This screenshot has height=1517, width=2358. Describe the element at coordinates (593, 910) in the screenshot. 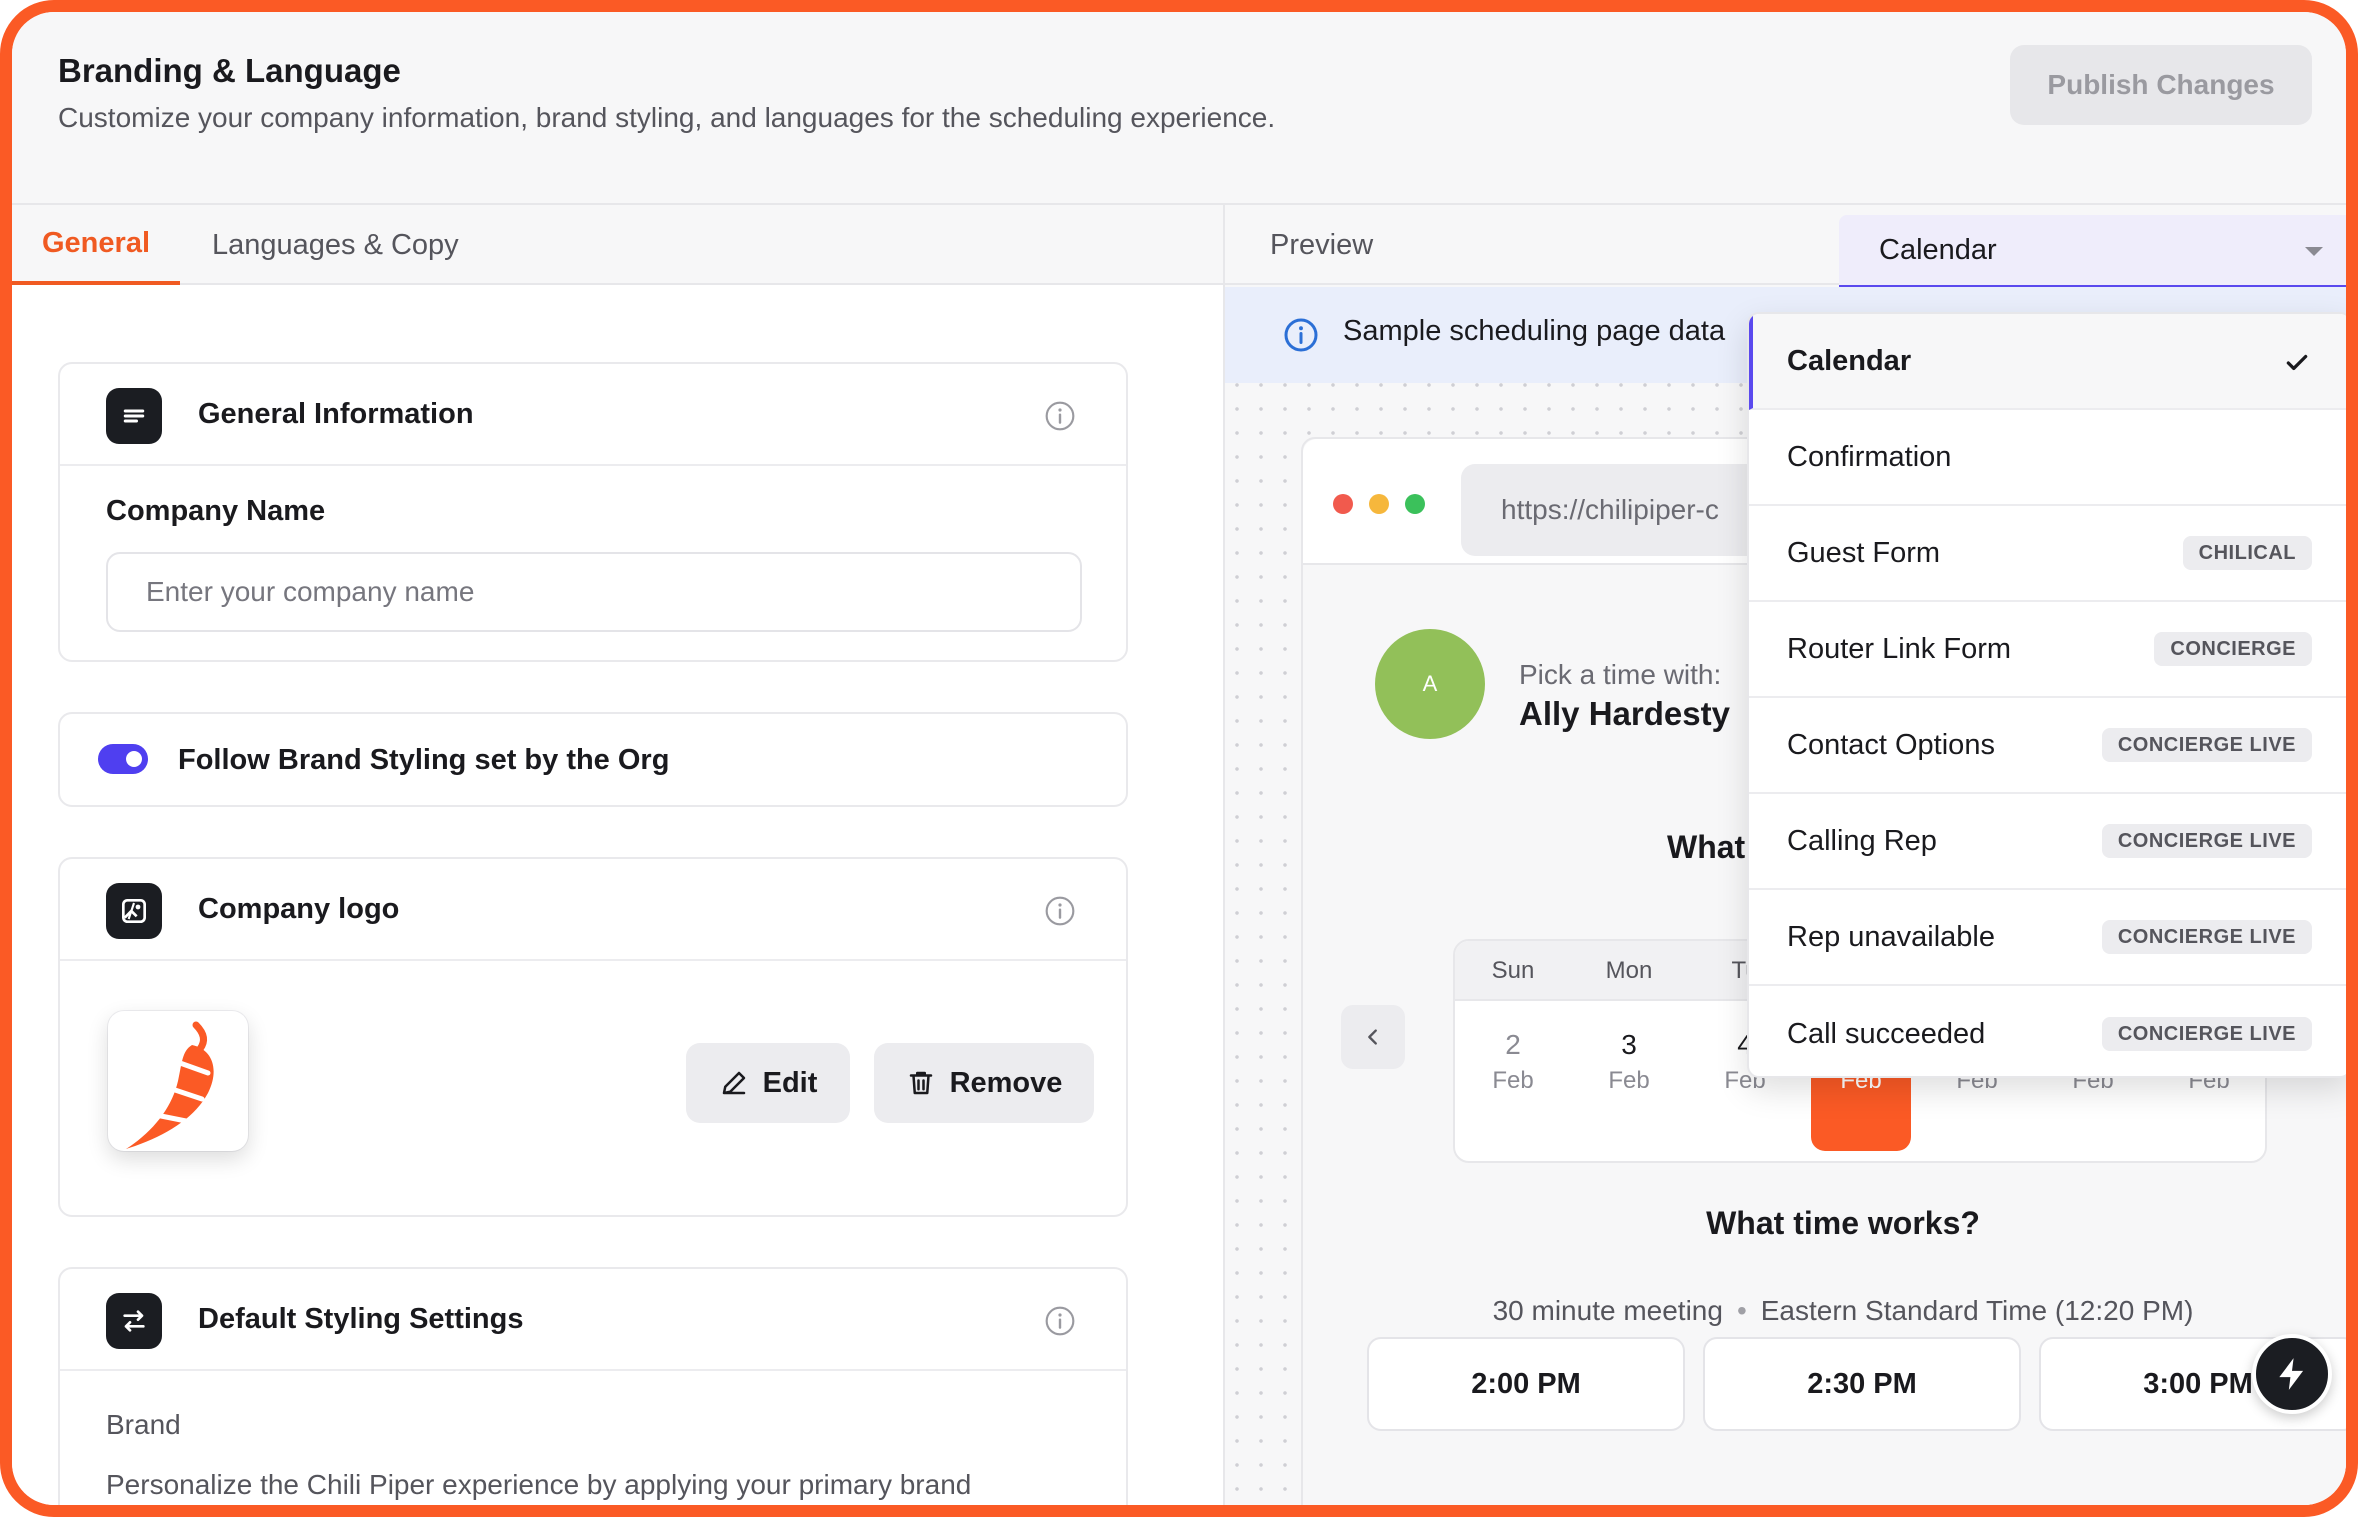

I see `card-header: Company logo` at that location.